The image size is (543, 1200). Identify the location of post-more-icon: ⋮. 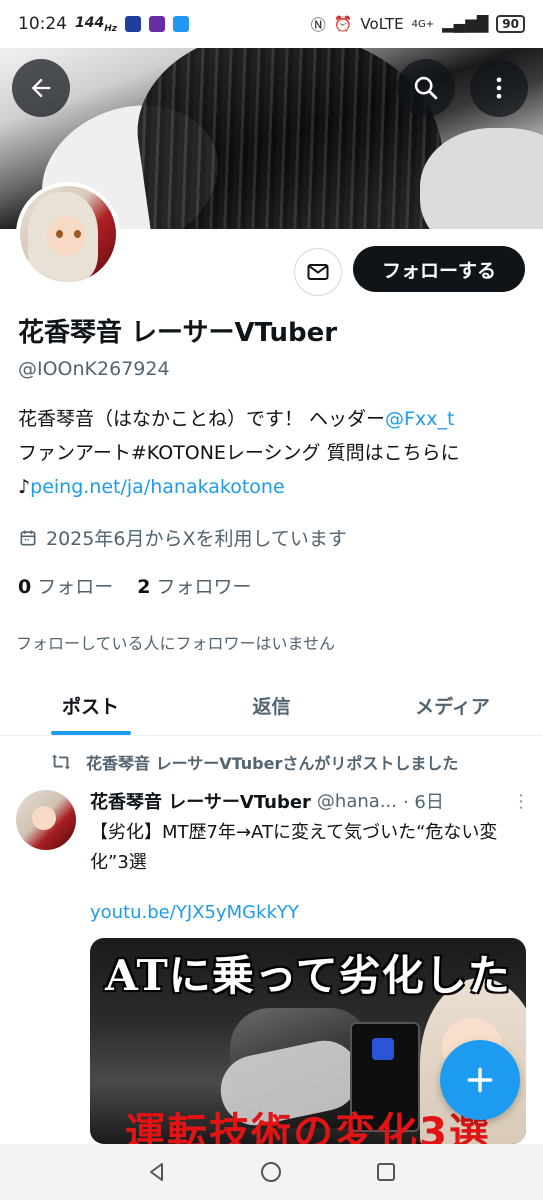
(521, 801).